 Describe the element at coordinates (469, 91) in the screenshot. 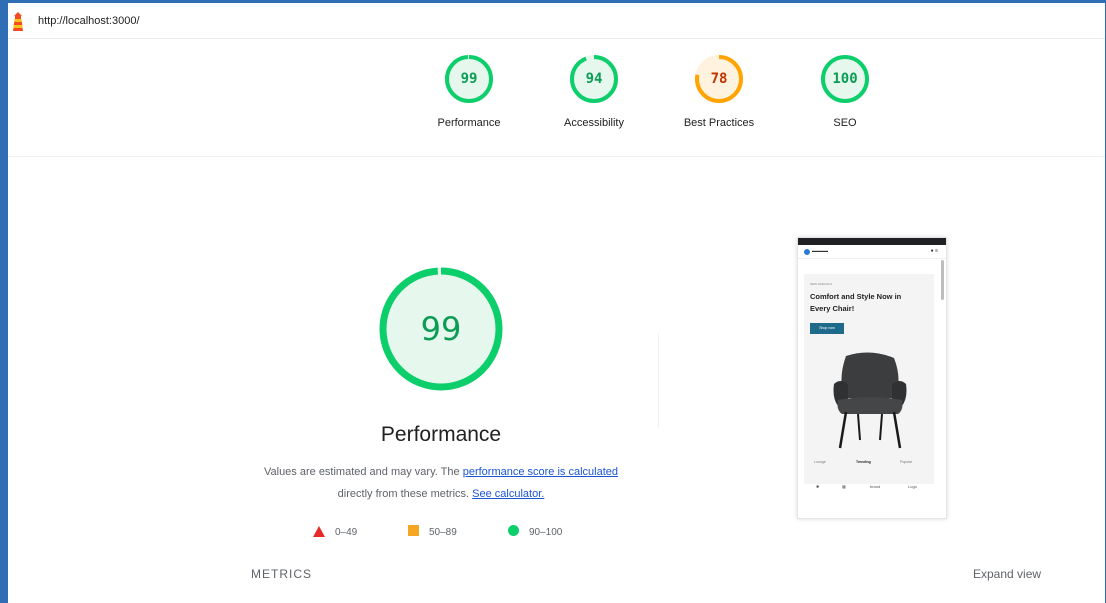

I see `gauge-performance: 99 Performance` at that location.